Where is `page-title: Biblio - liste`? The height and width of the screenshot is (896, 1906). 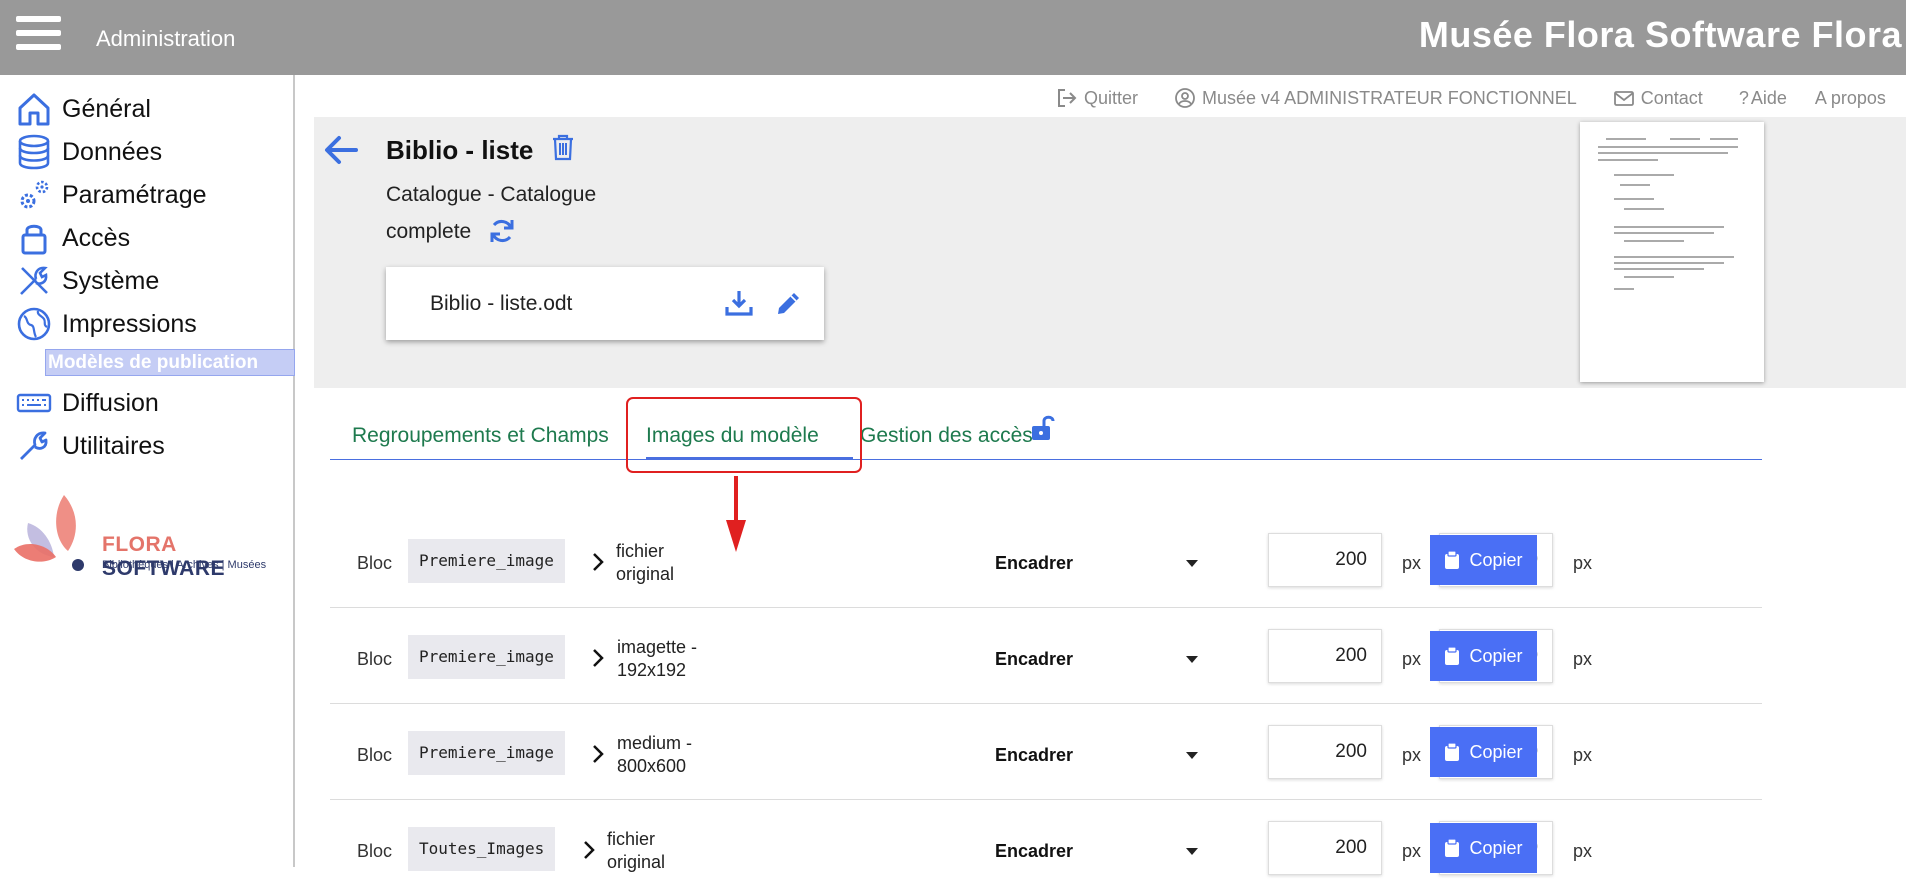 page-title: Biblio - liste is located at coordinates (460, 150).